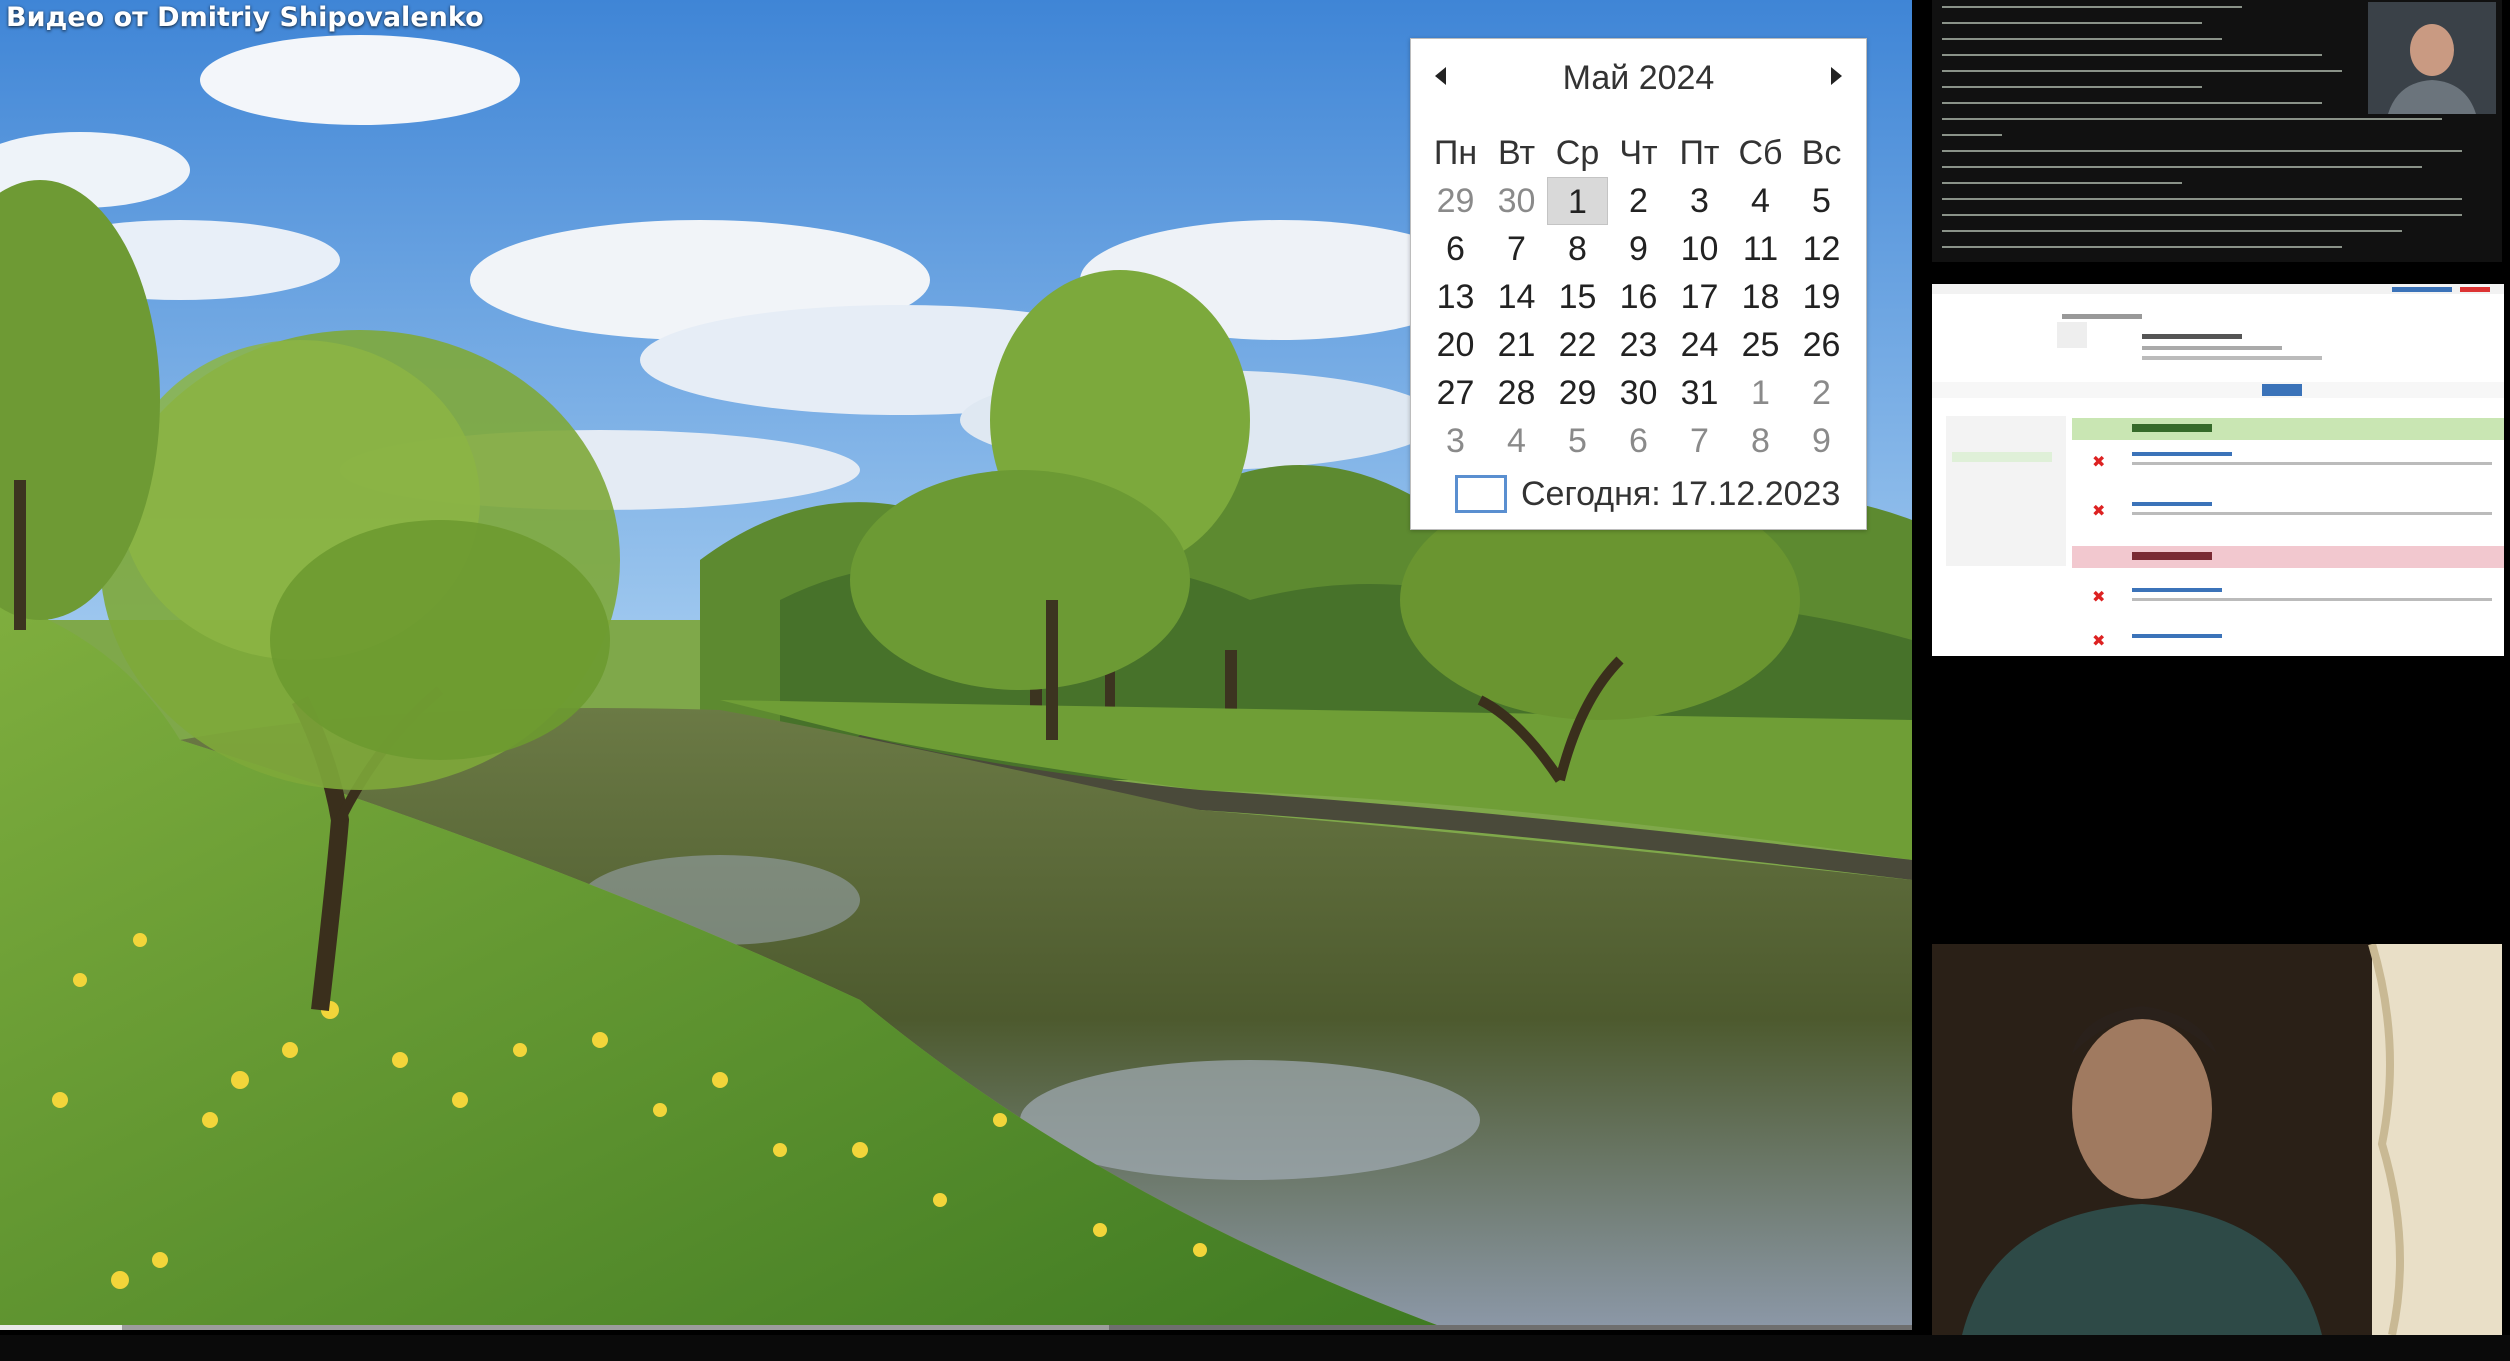  What do you see at coordinates (1577, 297) in the screenshot?
I see `calendar-day: 15` at bounding box center [1577, 297].